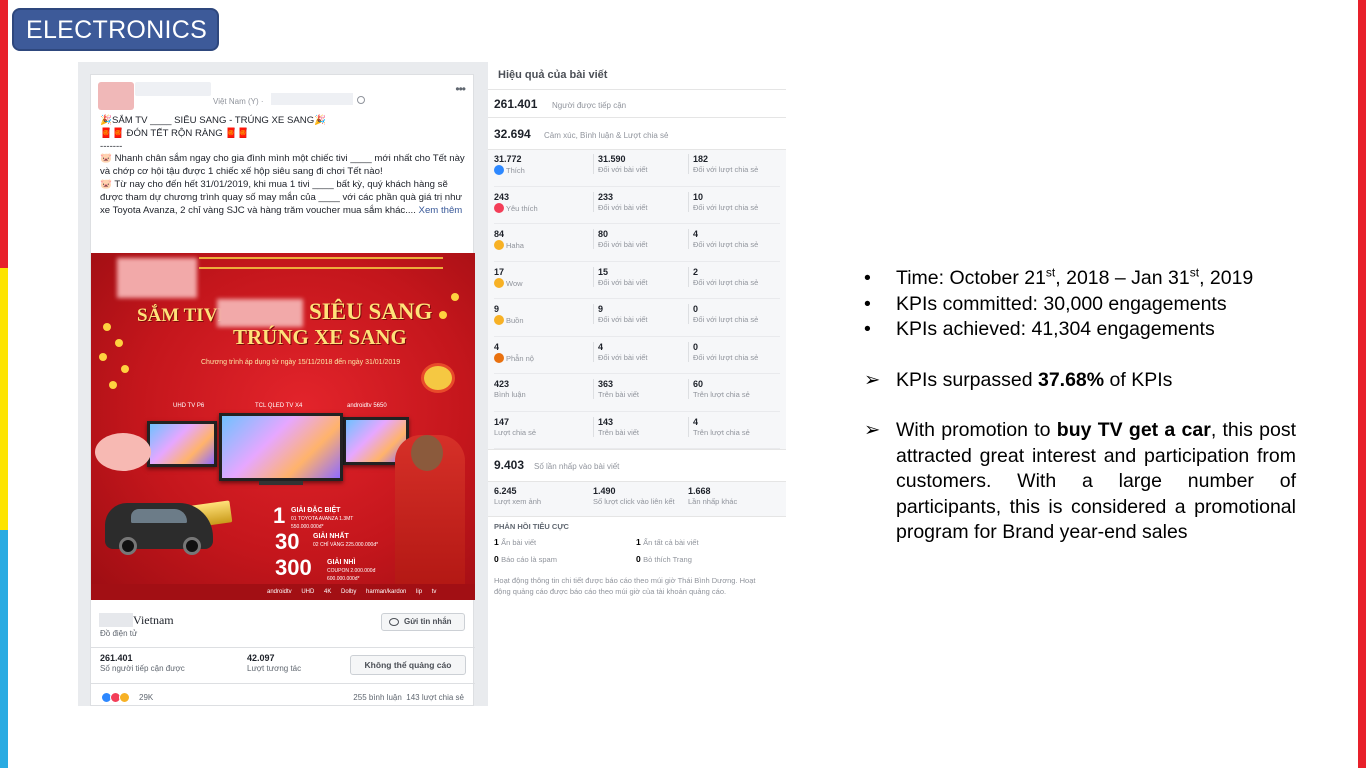  What do you see at coordinates (1138, 379) in the screenshot?
I see `surpassed-suffix: of KPIs` at bounding box center [1138, 379].